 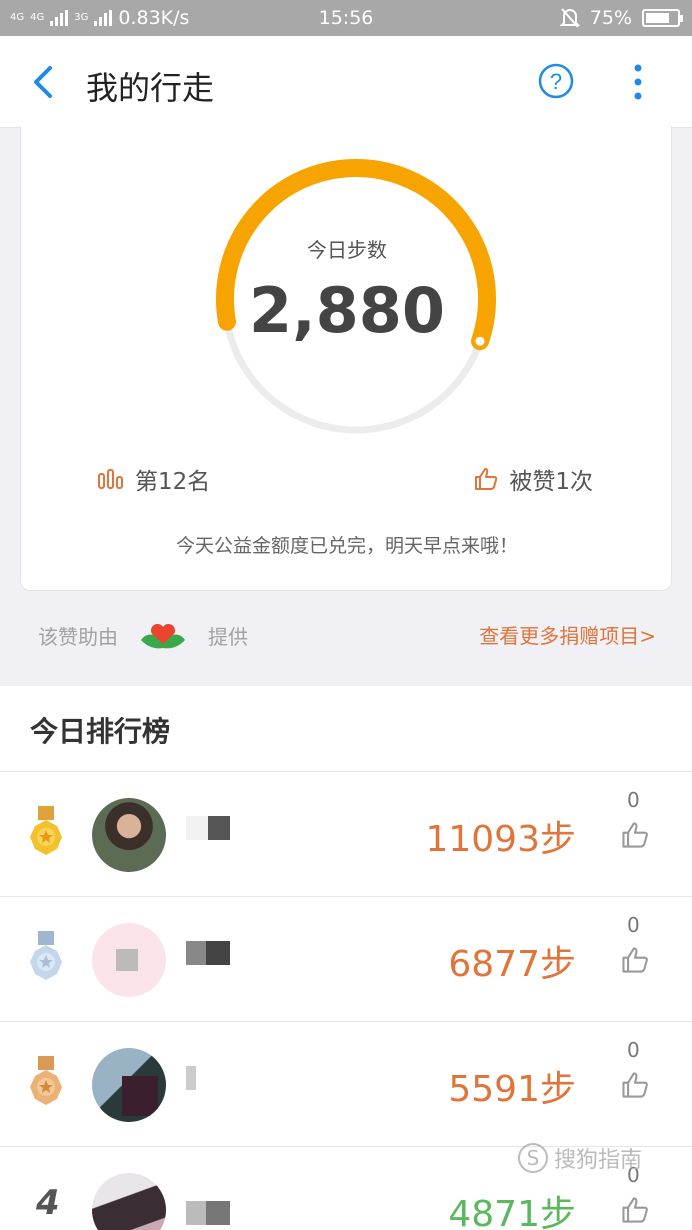 What do you see at coordinates (346, 82) in the screenshot?
I see `app-bar: 我的行走 ?` at bounding box center [346, 82].